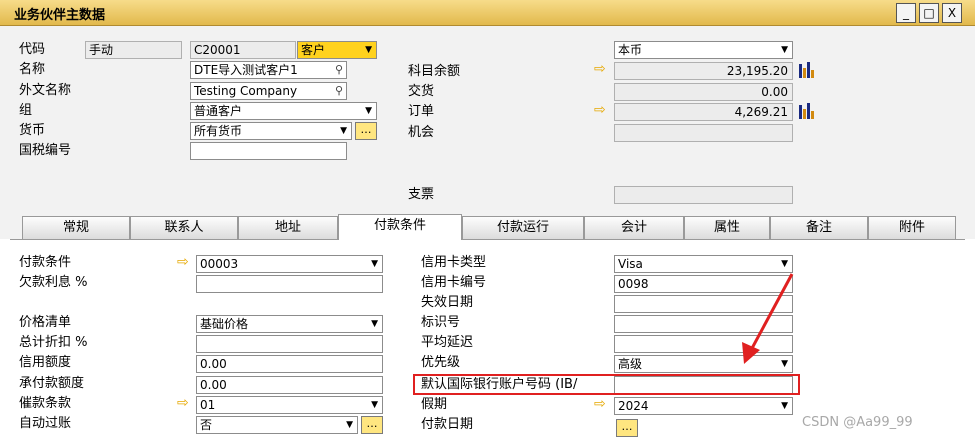  What do you see at coordinates (819, 227) in the screenshot?
I see `tab-remarks: 备注` at bounding box center [819, 227].